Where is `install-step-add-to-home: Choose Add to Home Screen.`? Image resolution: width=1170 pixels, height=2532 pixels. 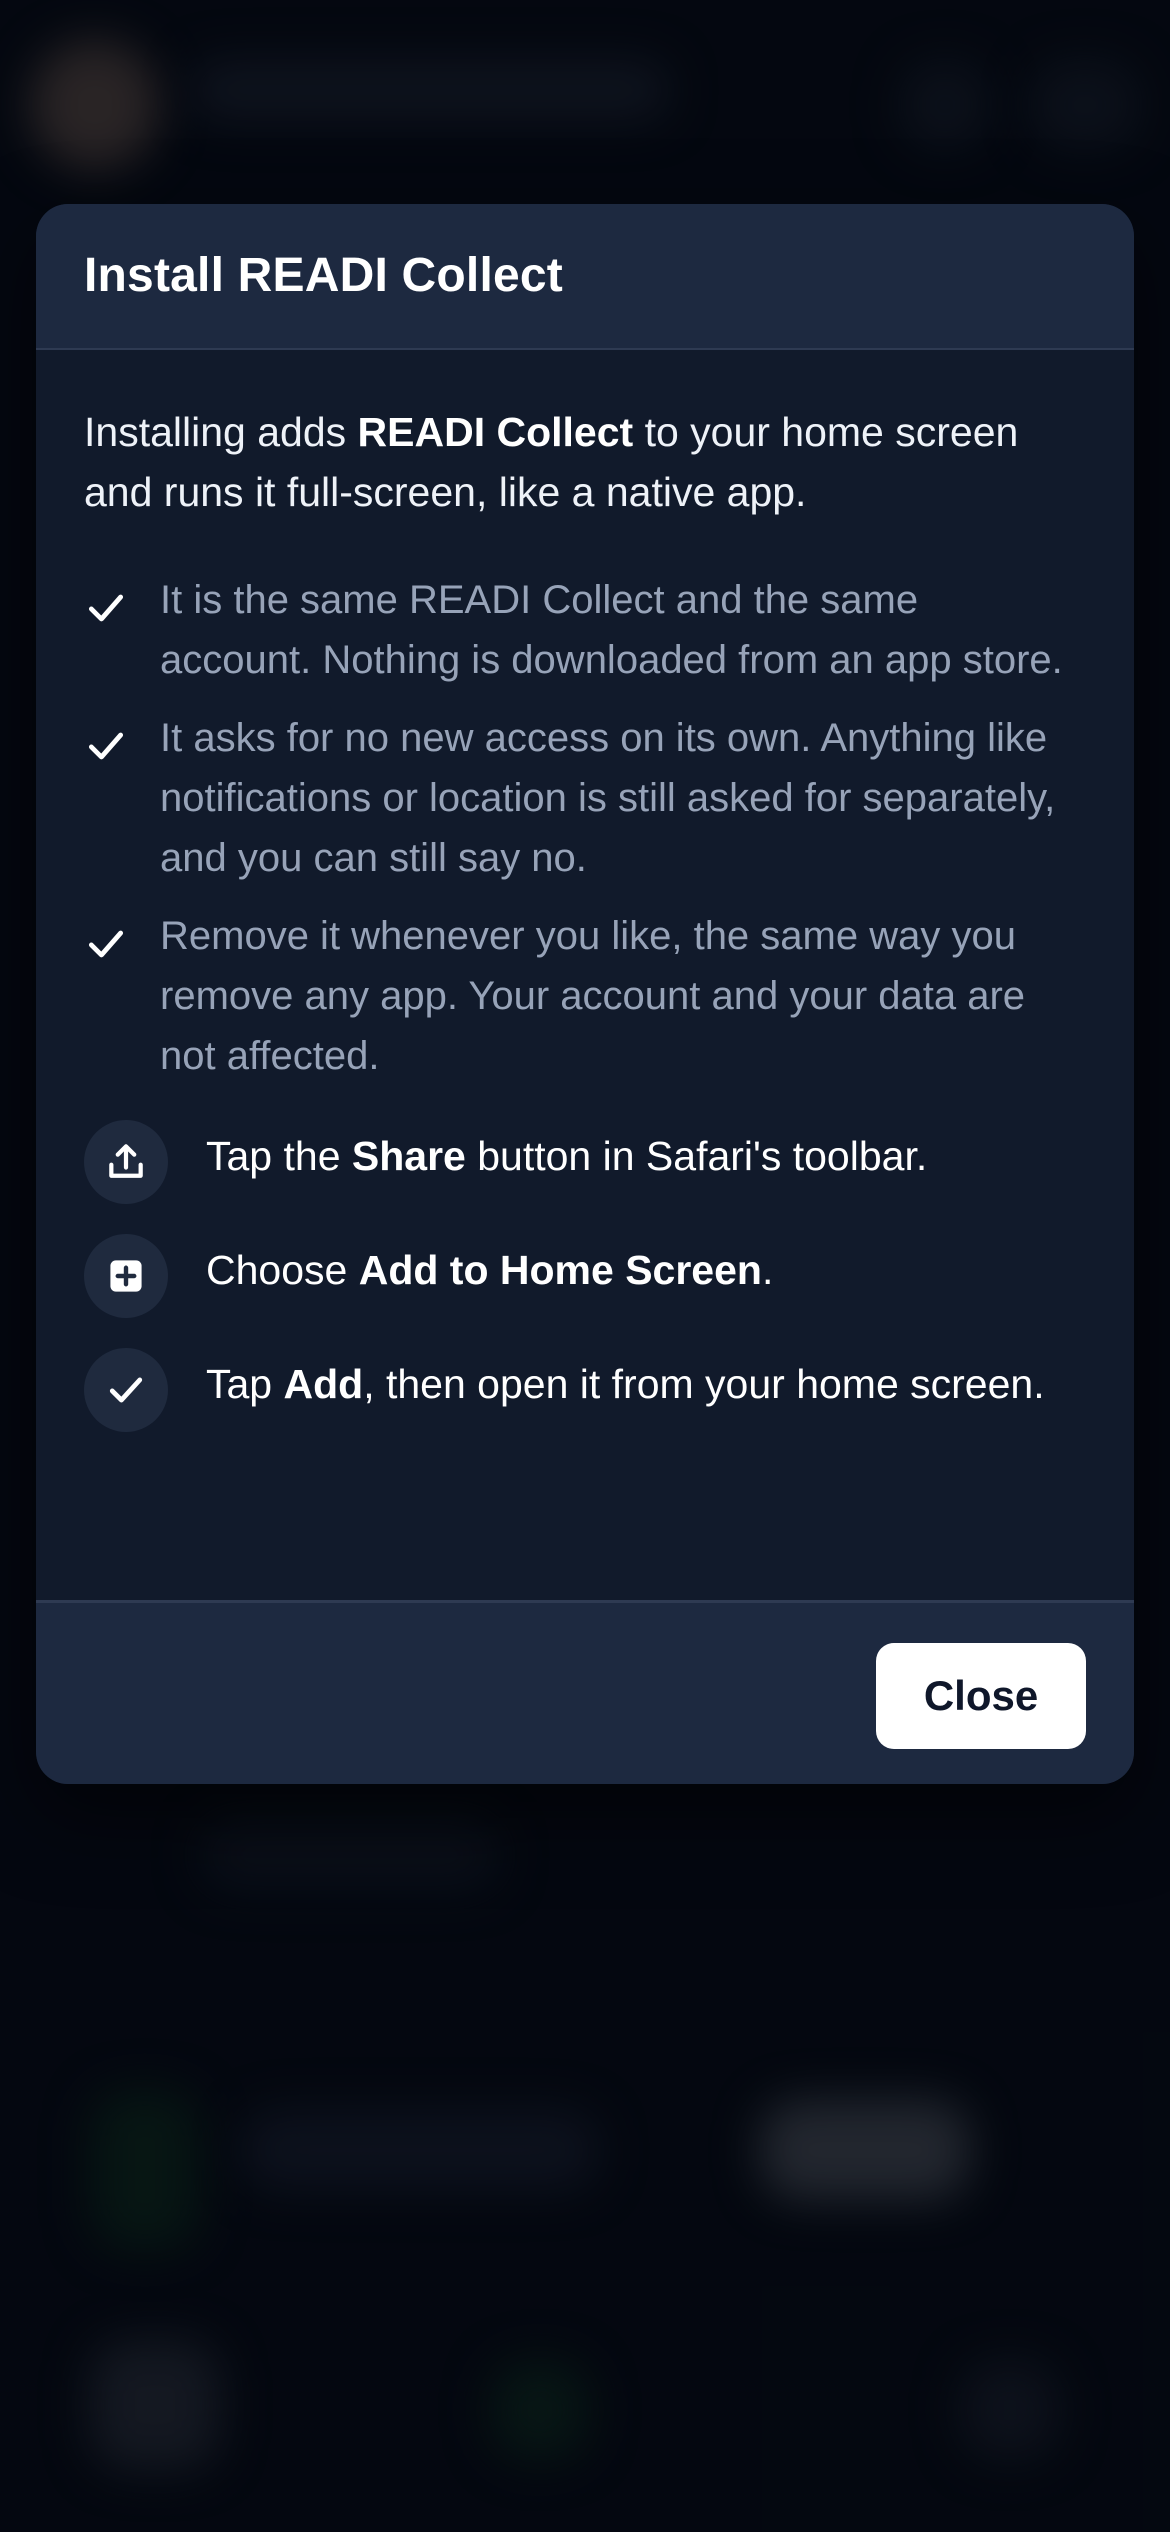 install-step-add-to-home: Choose Add to Home Screen. is located at coordinates (585, 1276).